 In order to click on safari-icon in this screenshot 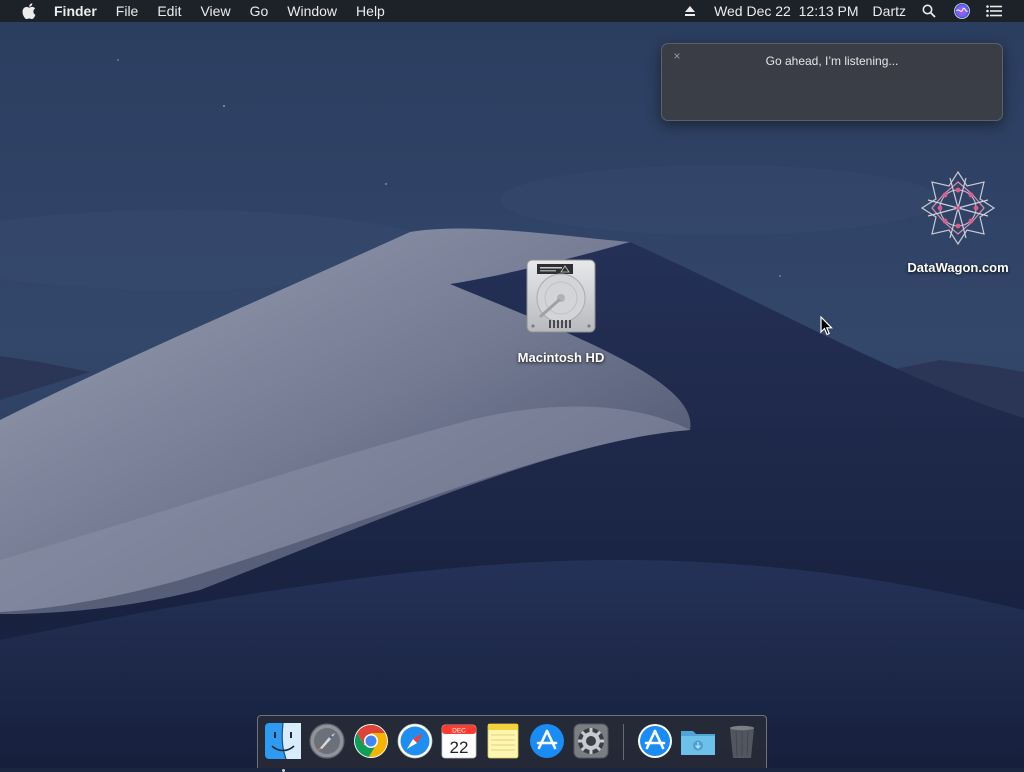, I will do `click(415, 741)`.